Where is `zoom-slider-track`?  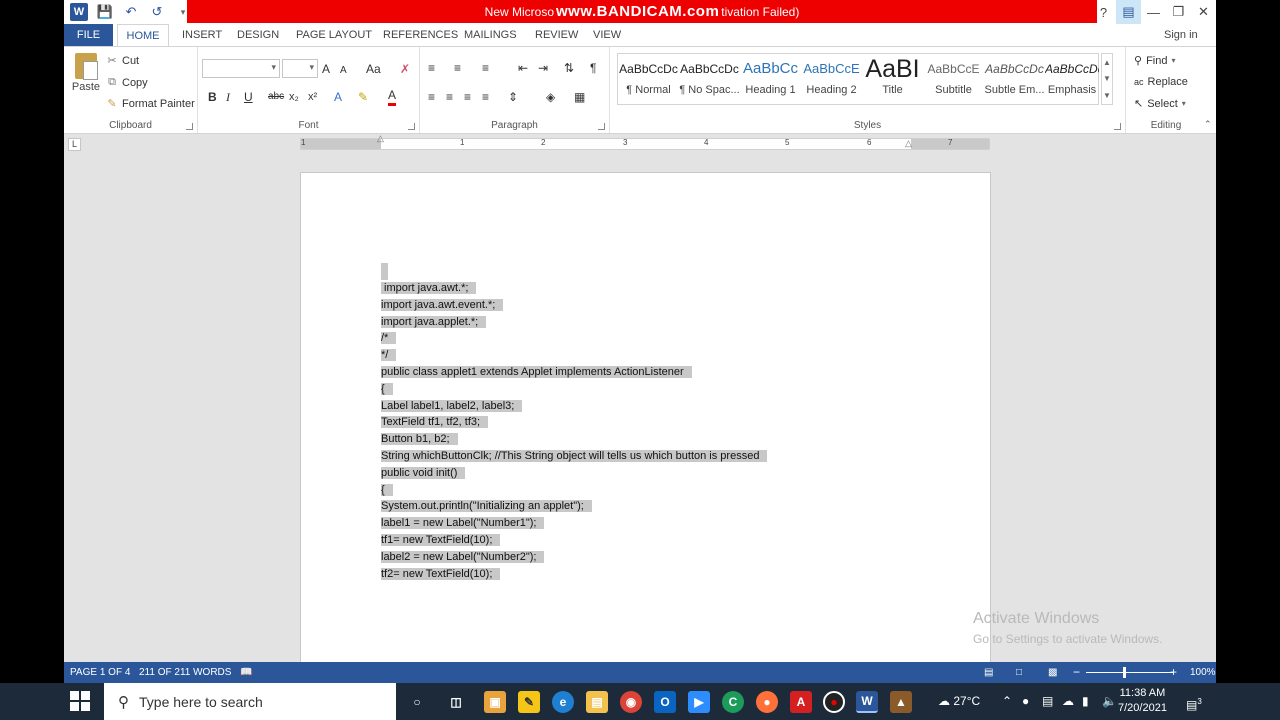
zoom-slider-track is located at coordinates (1130, 672).